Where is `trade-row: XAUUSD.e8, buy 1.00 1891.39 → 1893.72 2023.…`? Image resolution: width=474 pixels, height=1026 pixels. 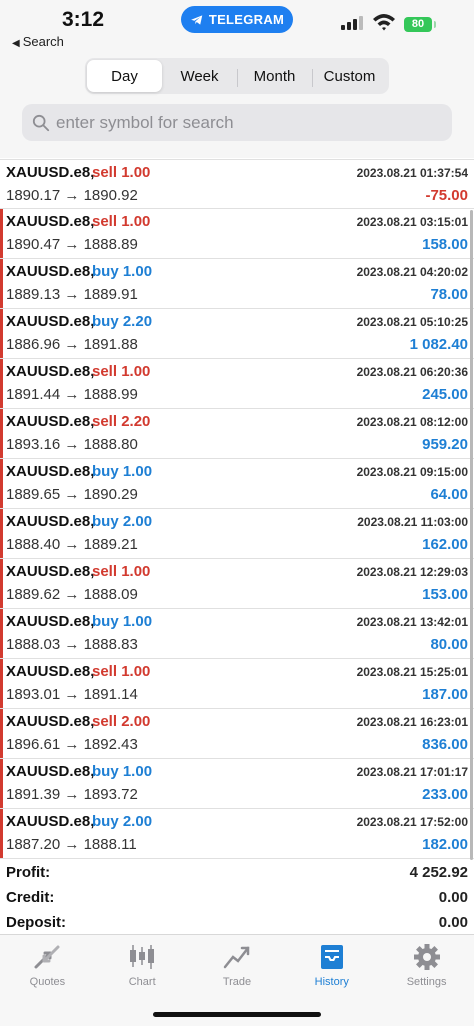
trade-row: XAUUSD.e8, buy 1.00 1891.39 → 1893.72 2023.… is located at coordinates (237, 784).